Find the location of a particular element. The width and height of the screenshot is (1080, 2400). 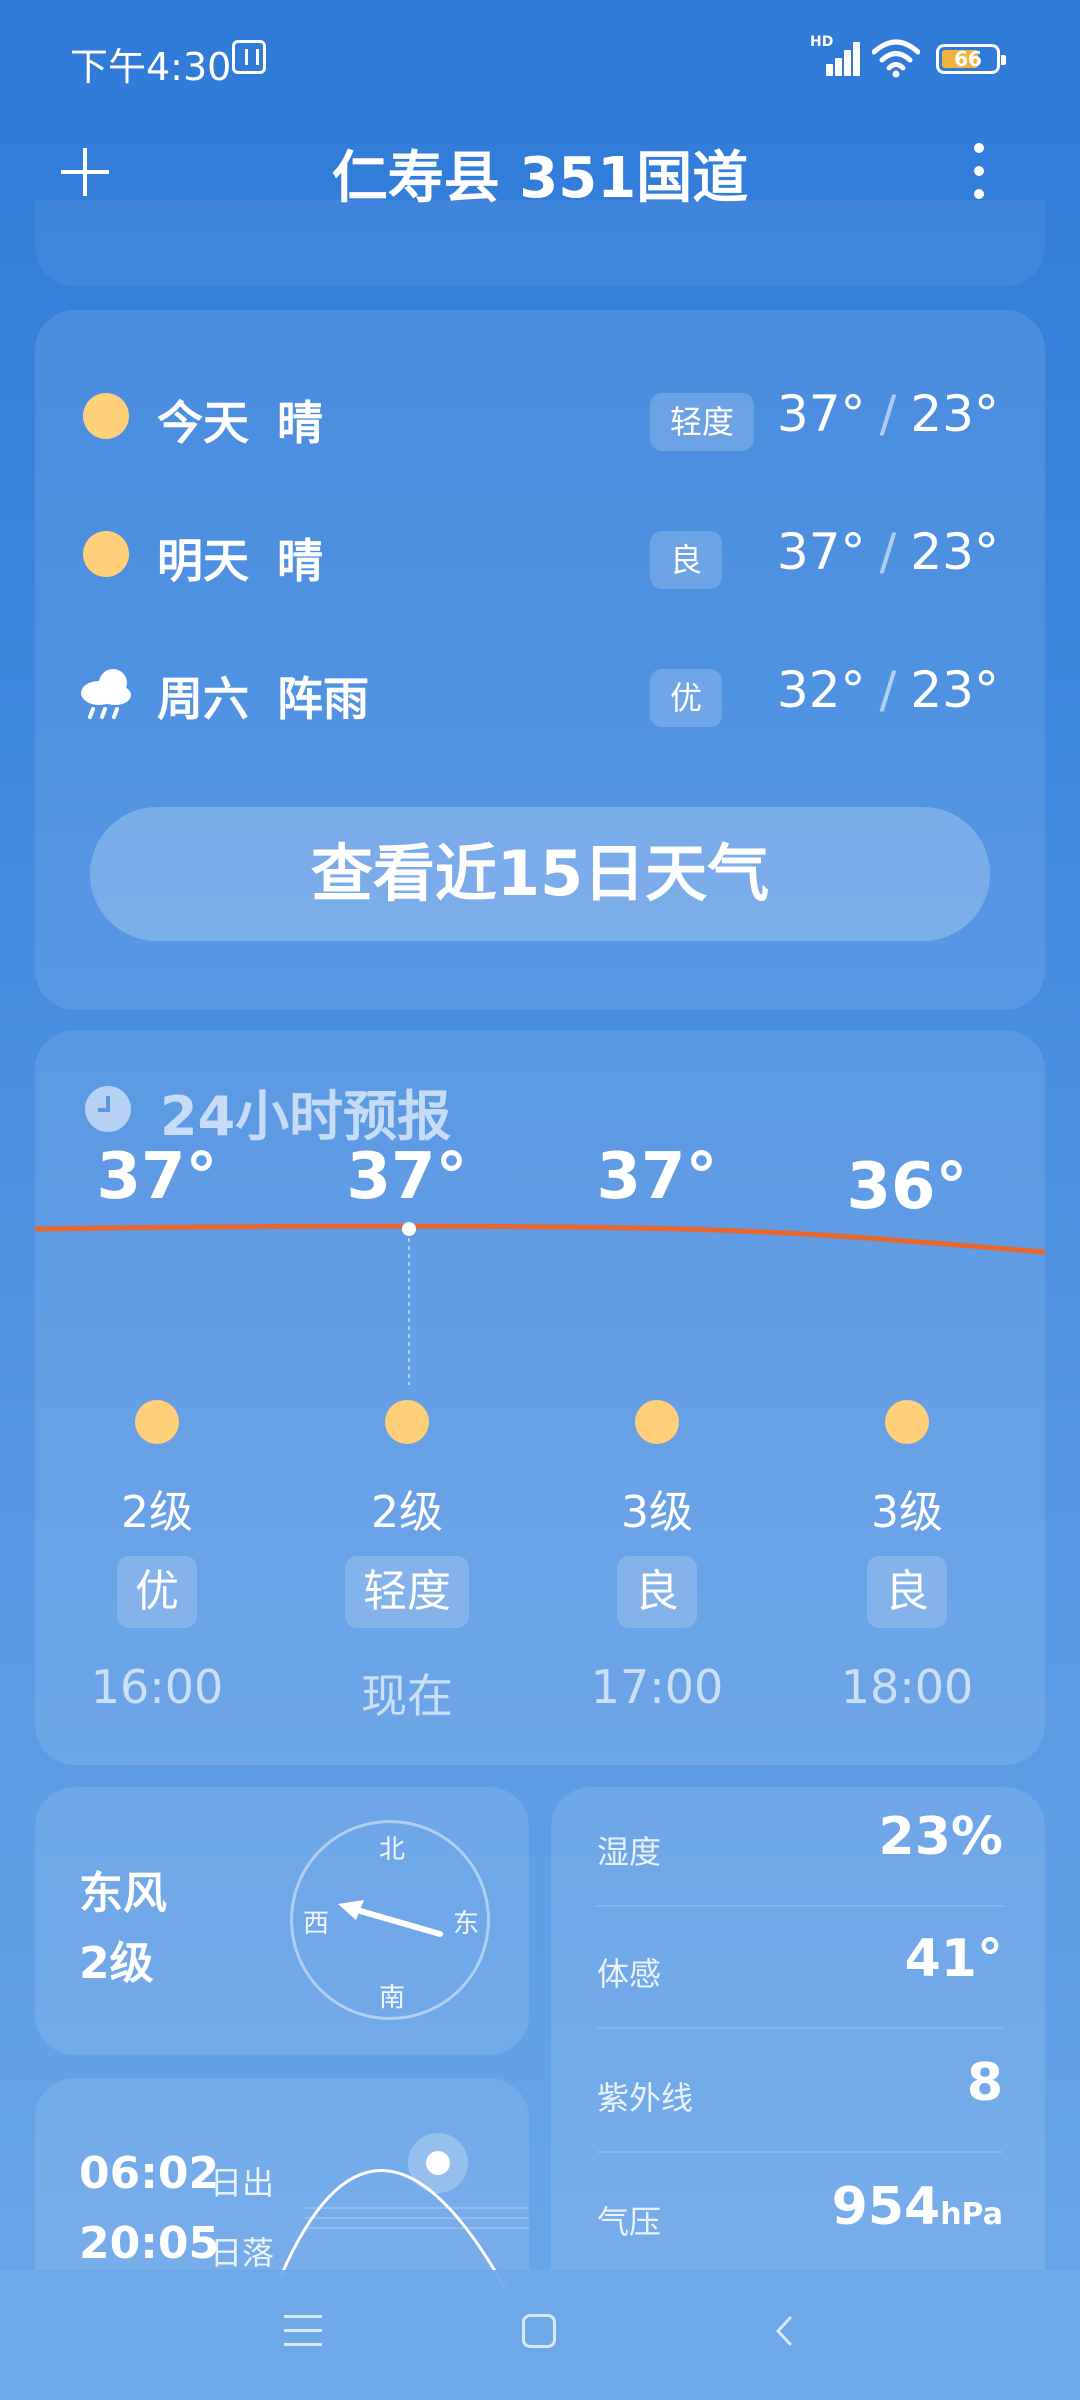

forecast-row: 周六 阵雨 优 32°/23° is located at coordinates (540, 693).